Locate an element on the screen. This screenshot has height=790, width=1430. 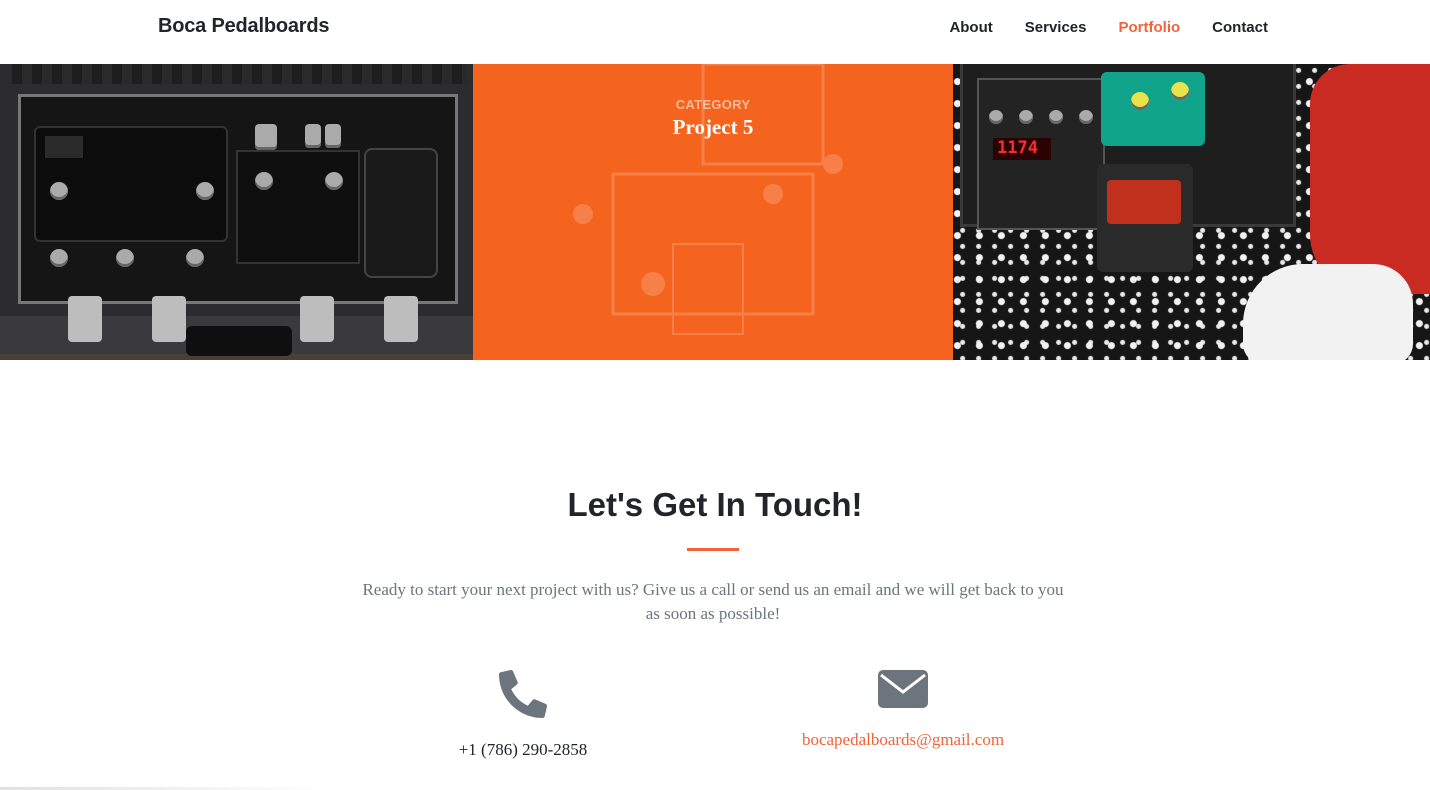
phone-number: +1 (786) 290-2858 is located at coordinates (523, 750).